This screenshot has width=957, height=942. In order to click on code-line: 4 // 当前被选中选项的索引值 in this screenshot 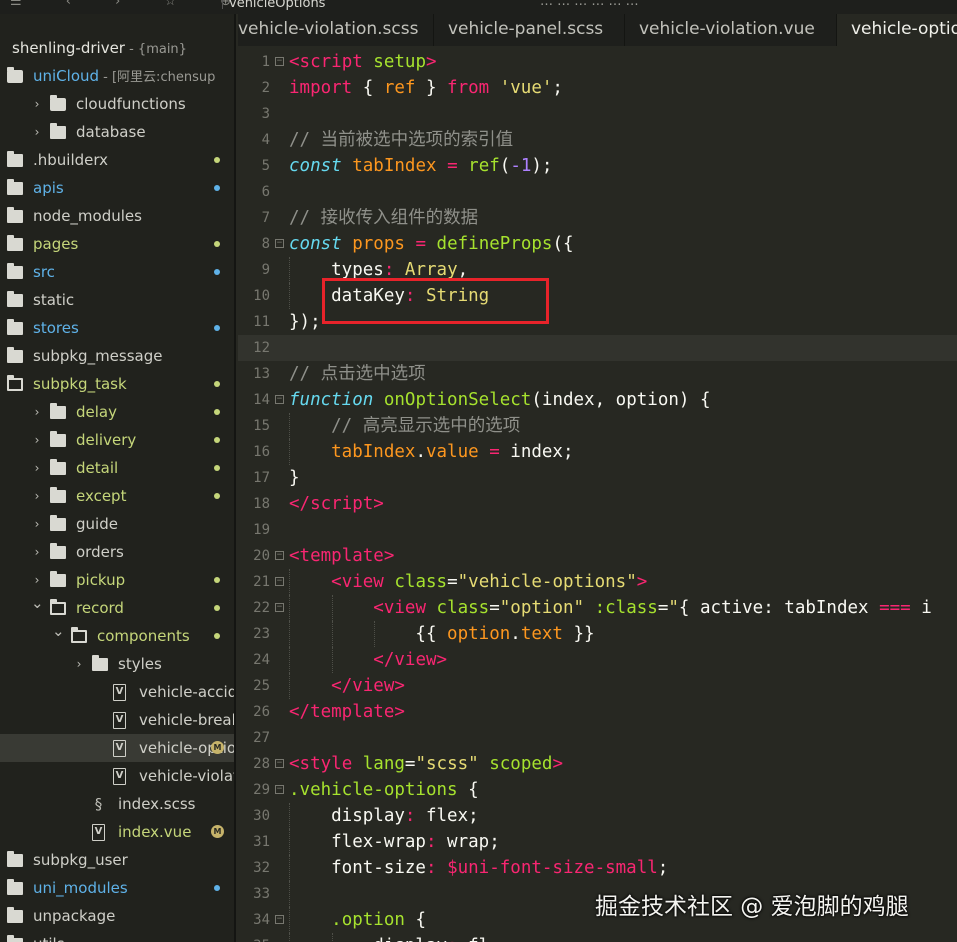, I will do `click(597, 140)`.